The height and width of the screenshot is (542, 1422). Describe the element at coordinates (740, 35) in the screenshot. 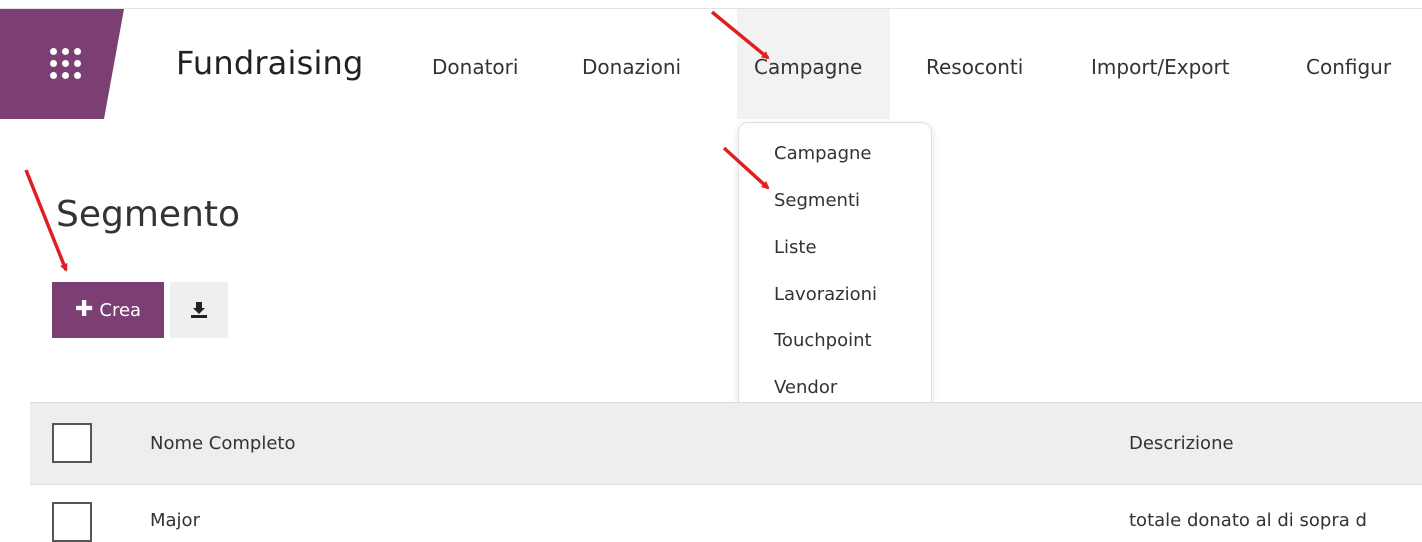

I see `arrow-to-campagne` at that location.